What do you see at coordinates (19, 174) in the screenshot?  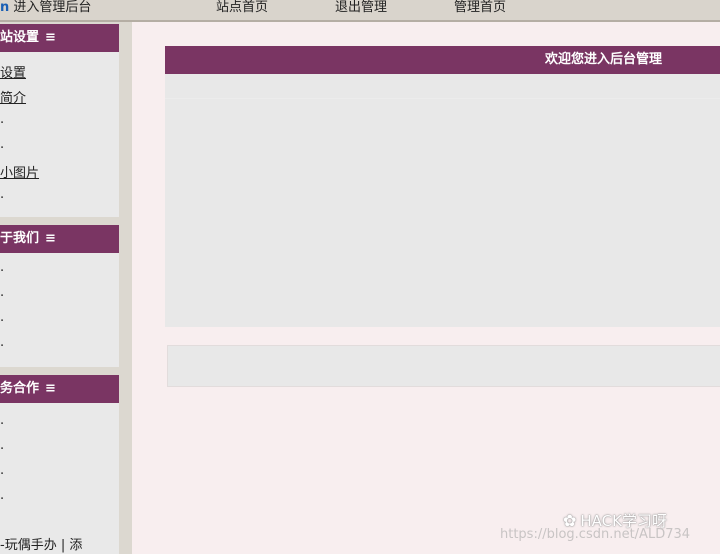 I see `sidebar-item-small-images: 小图片` at bounding box center [19, 174].